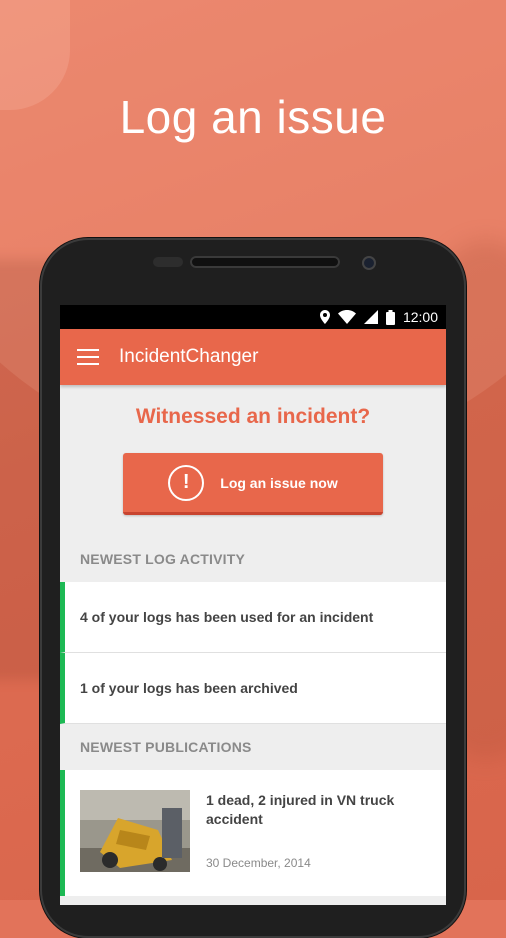  I want to click on list-item: 1 of your logs has been archived, so click(253, 688).